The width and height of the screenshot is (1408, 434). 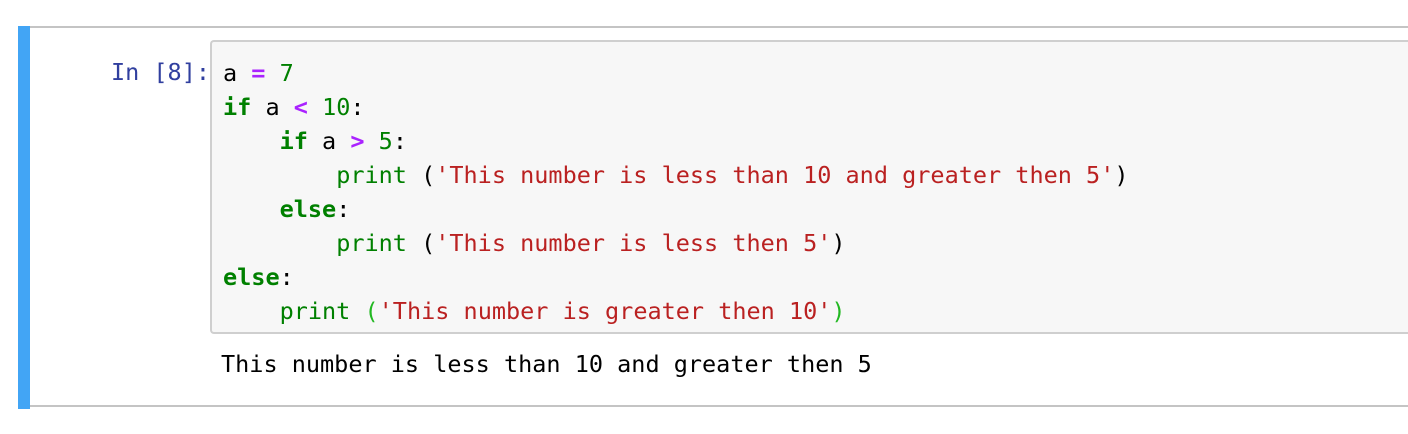 What do you see at coordinates (286, 73) in the screenshot?
I see `code-token: 7` at bounding box center [286, 73].